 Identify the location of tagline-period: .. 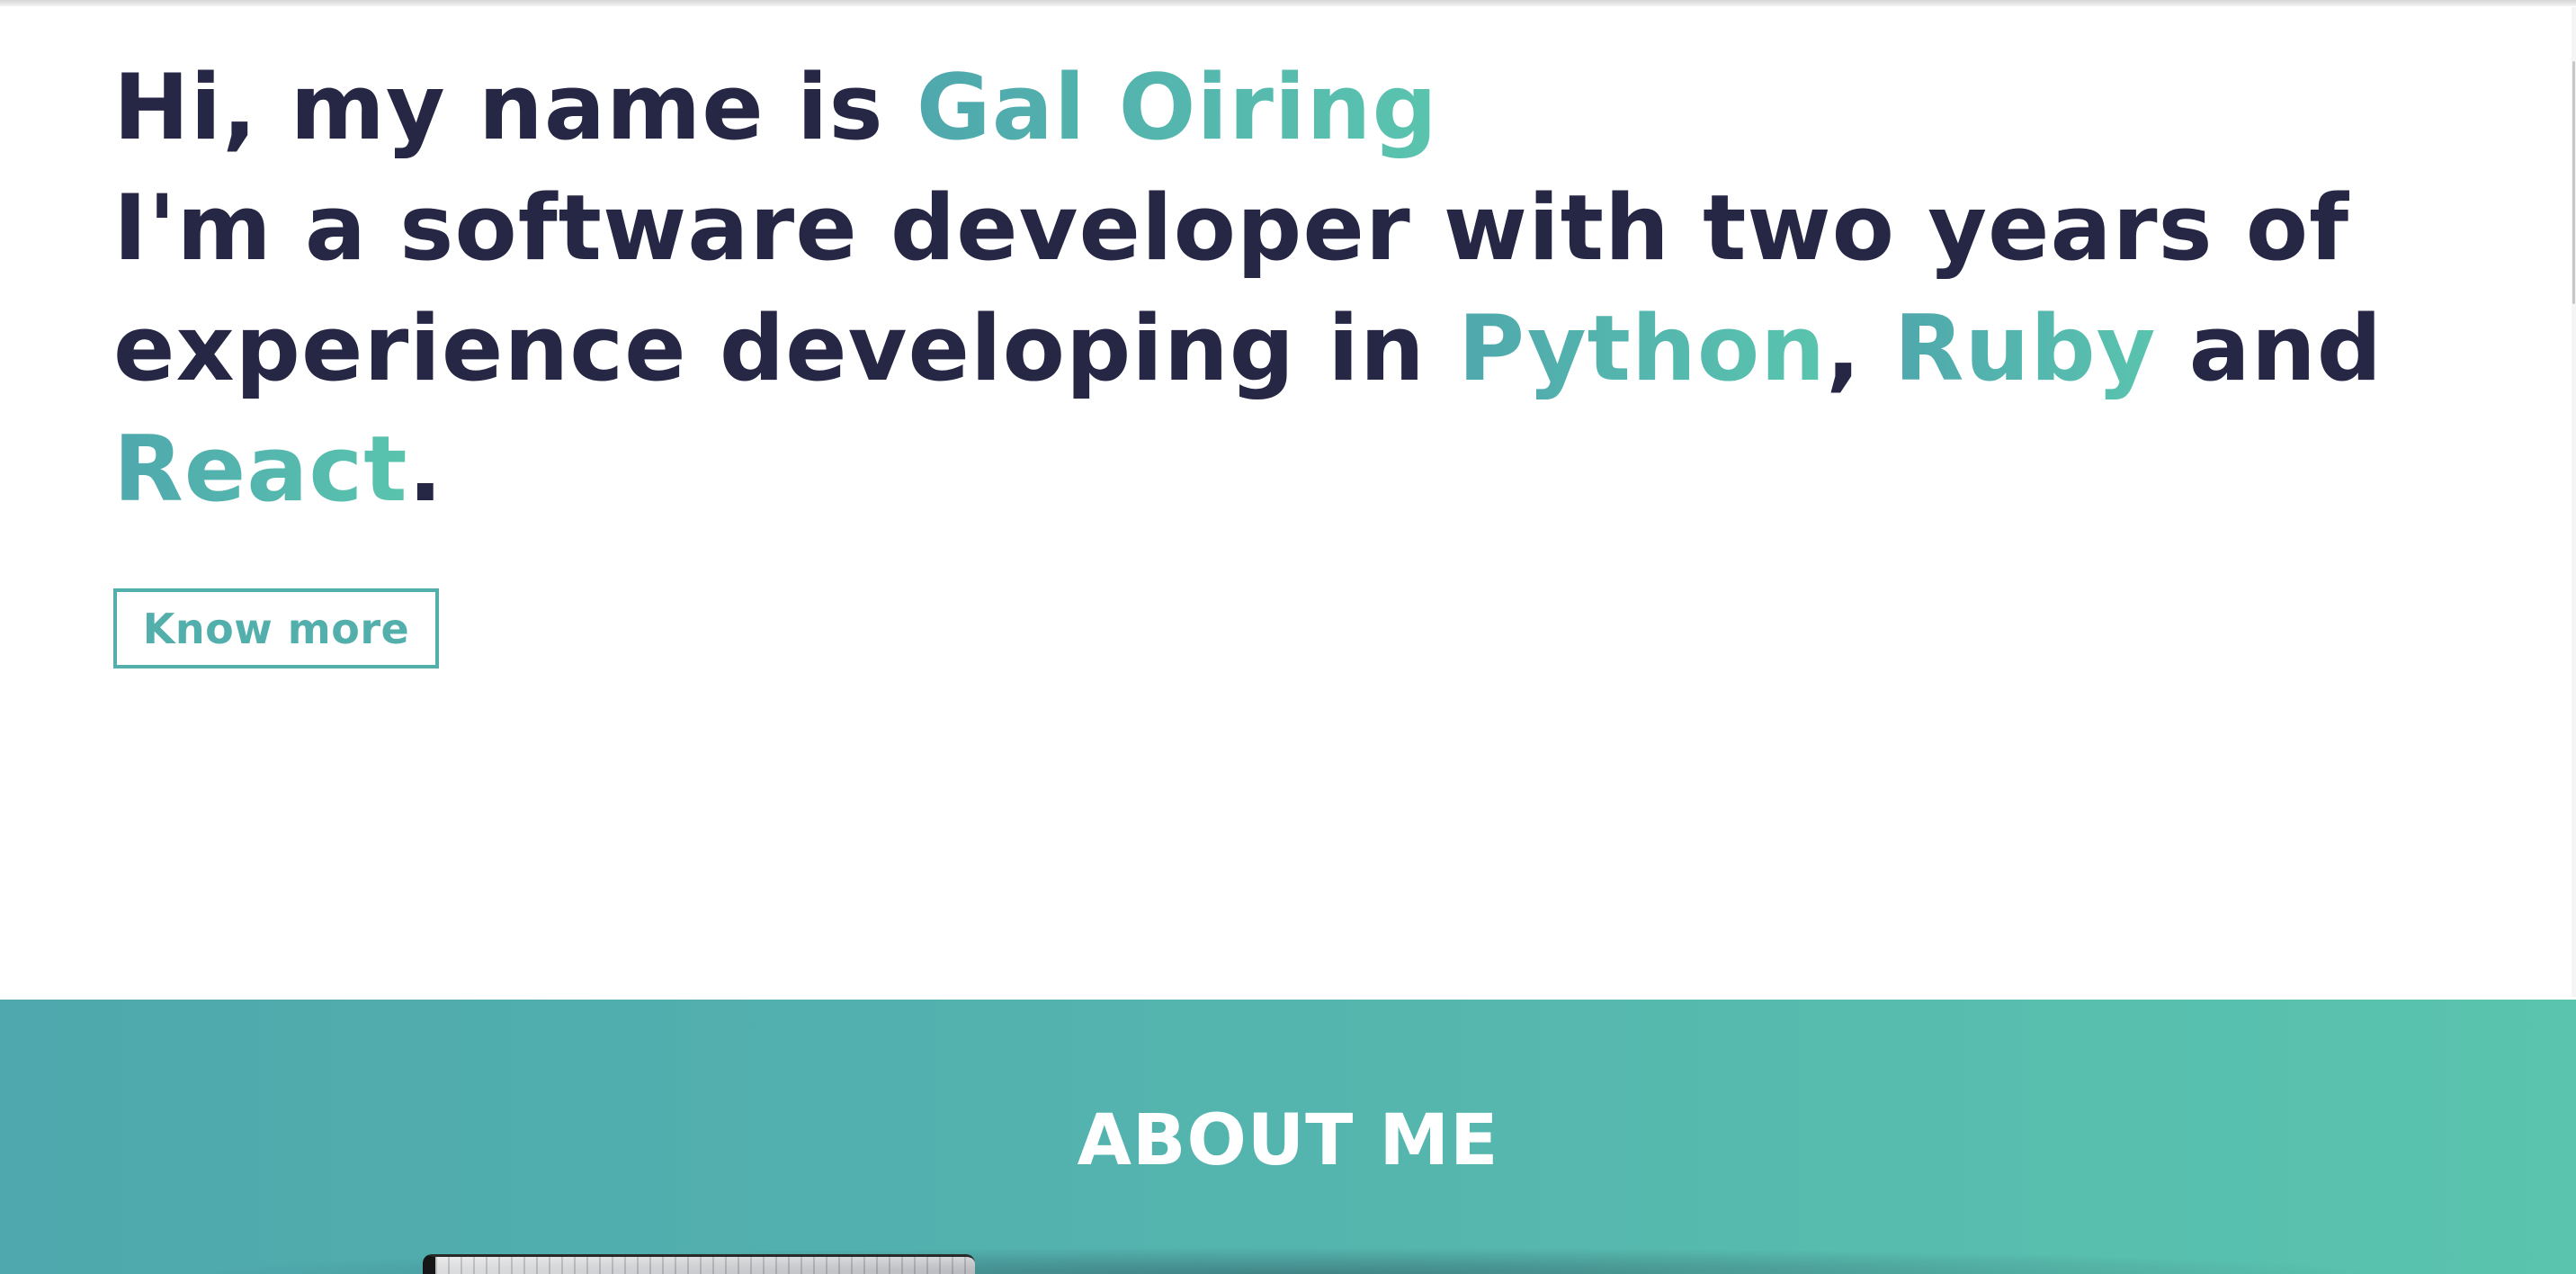
(425, 469).